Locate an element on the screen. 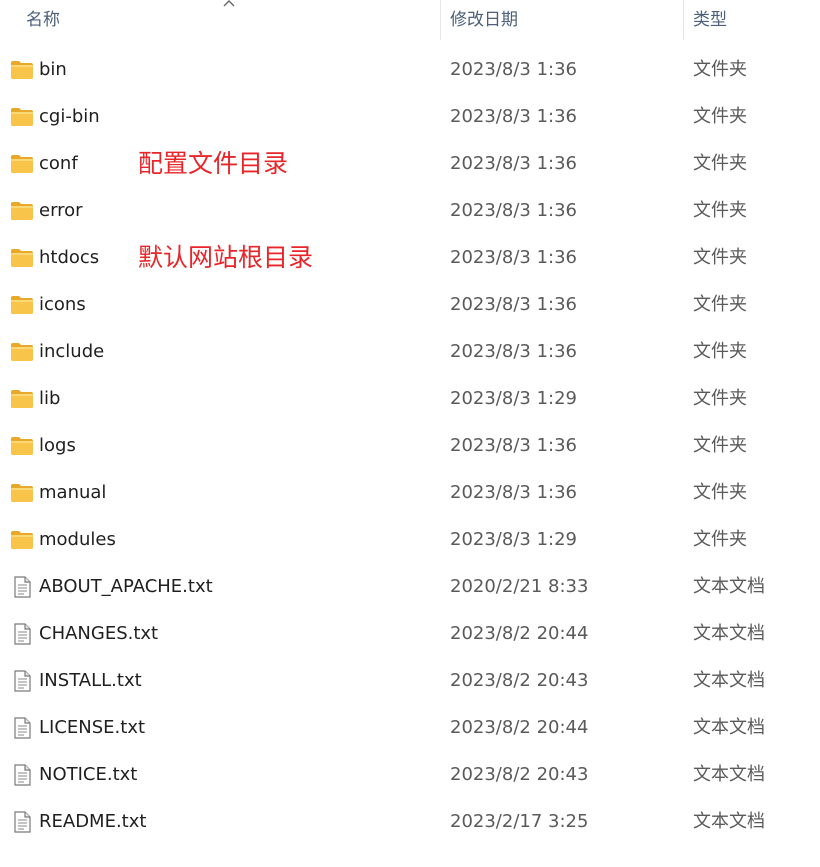  file-modified-date: 2023/2/17 3:25 is located at coordinates (519, 821).